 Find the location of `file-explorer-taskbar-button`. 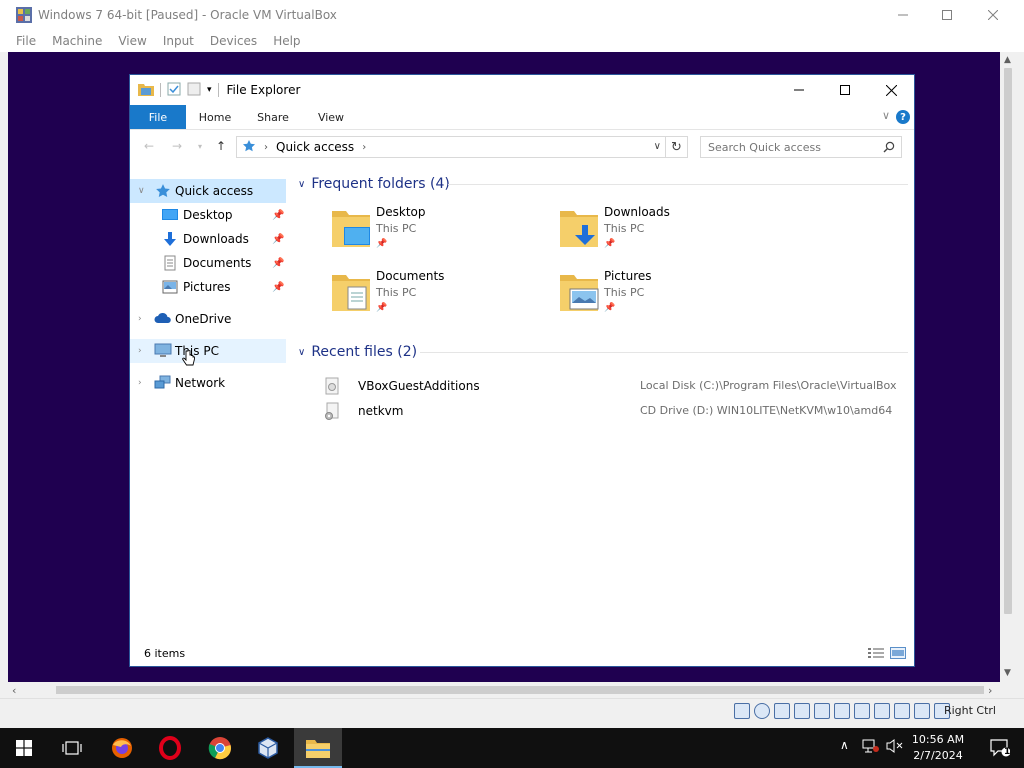

file-explorer-taskbar-button is located at coordinates (318, 748).